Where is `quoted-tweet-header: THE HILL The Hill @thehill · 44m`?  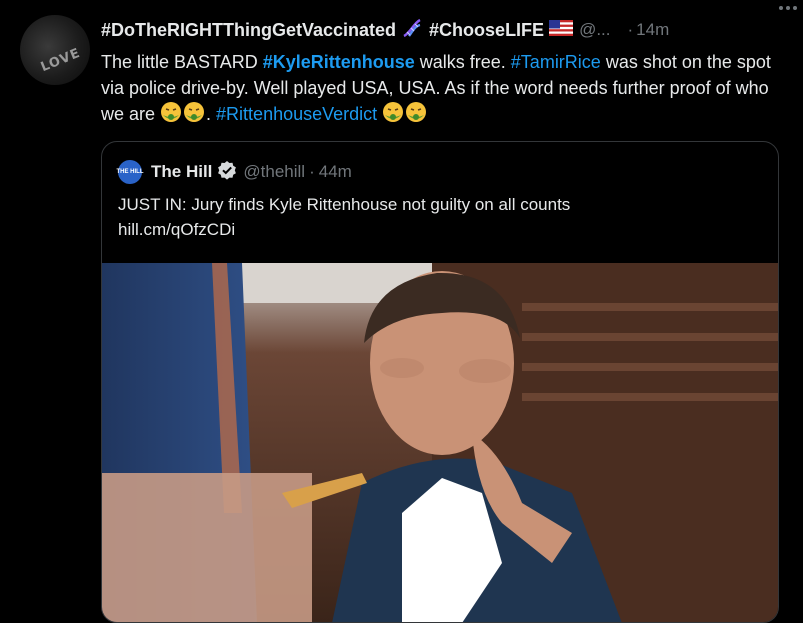 quoted-tweet-header: THE HILL The Hill @thehill · 44m is located at coordinates (234, 172).